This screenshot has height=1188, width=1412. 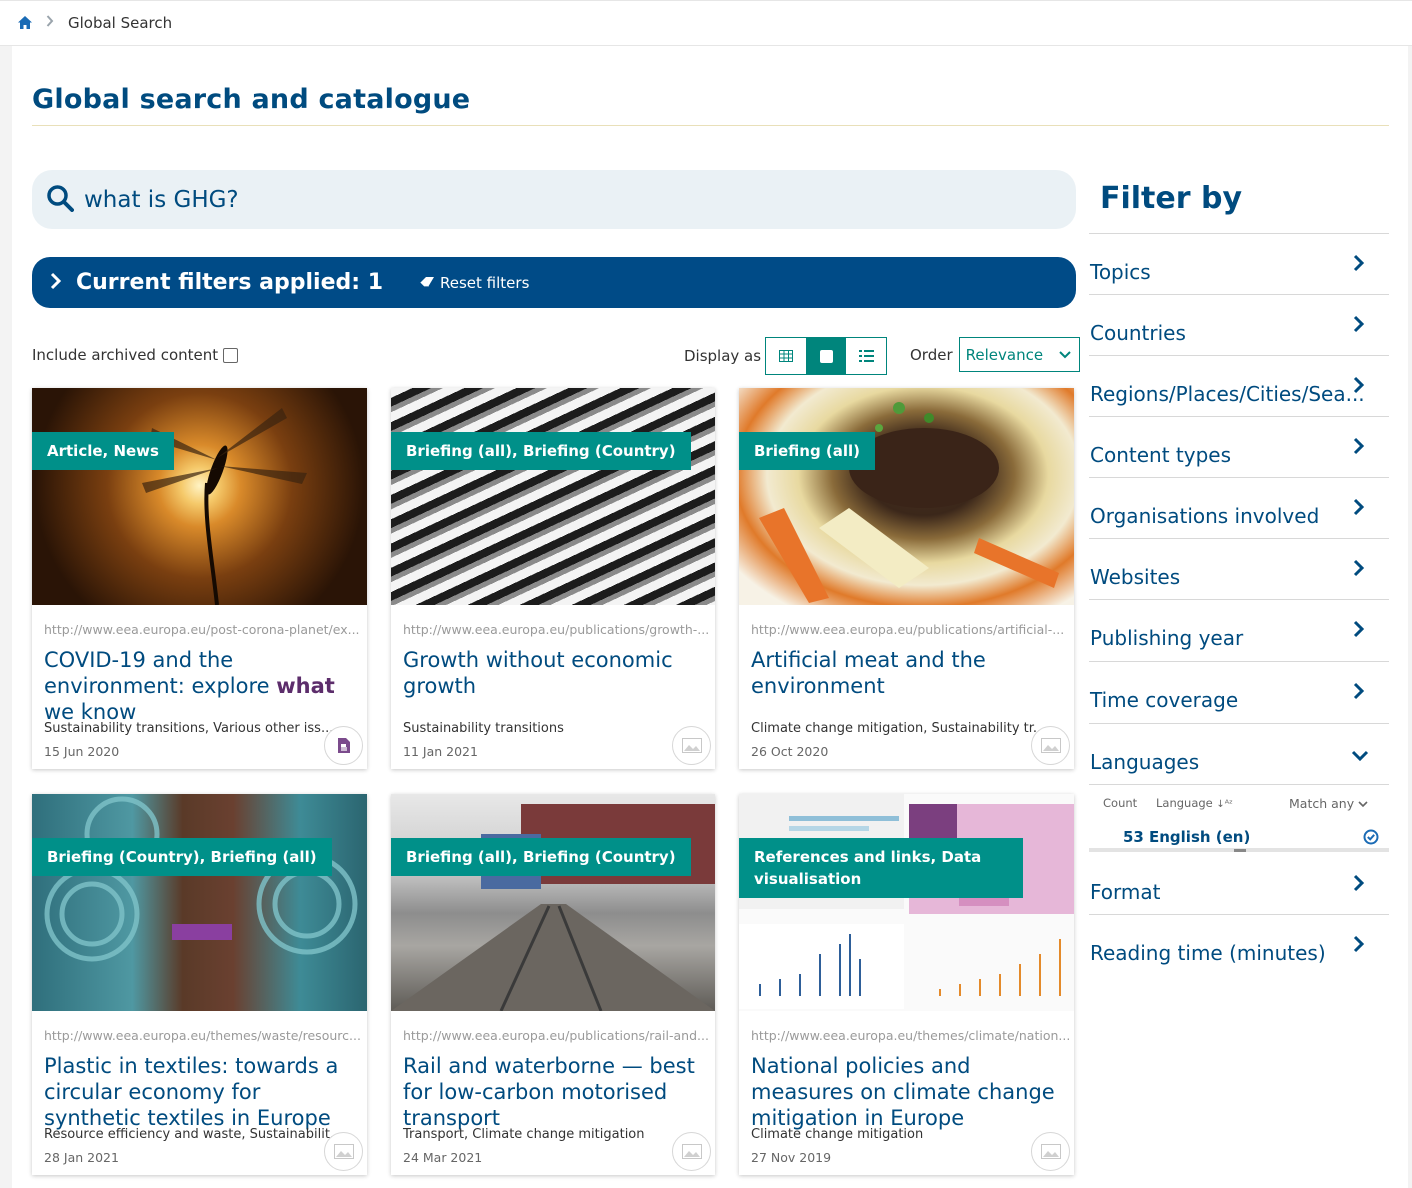 I want to click on table-icon, so click(x=786, y=356).